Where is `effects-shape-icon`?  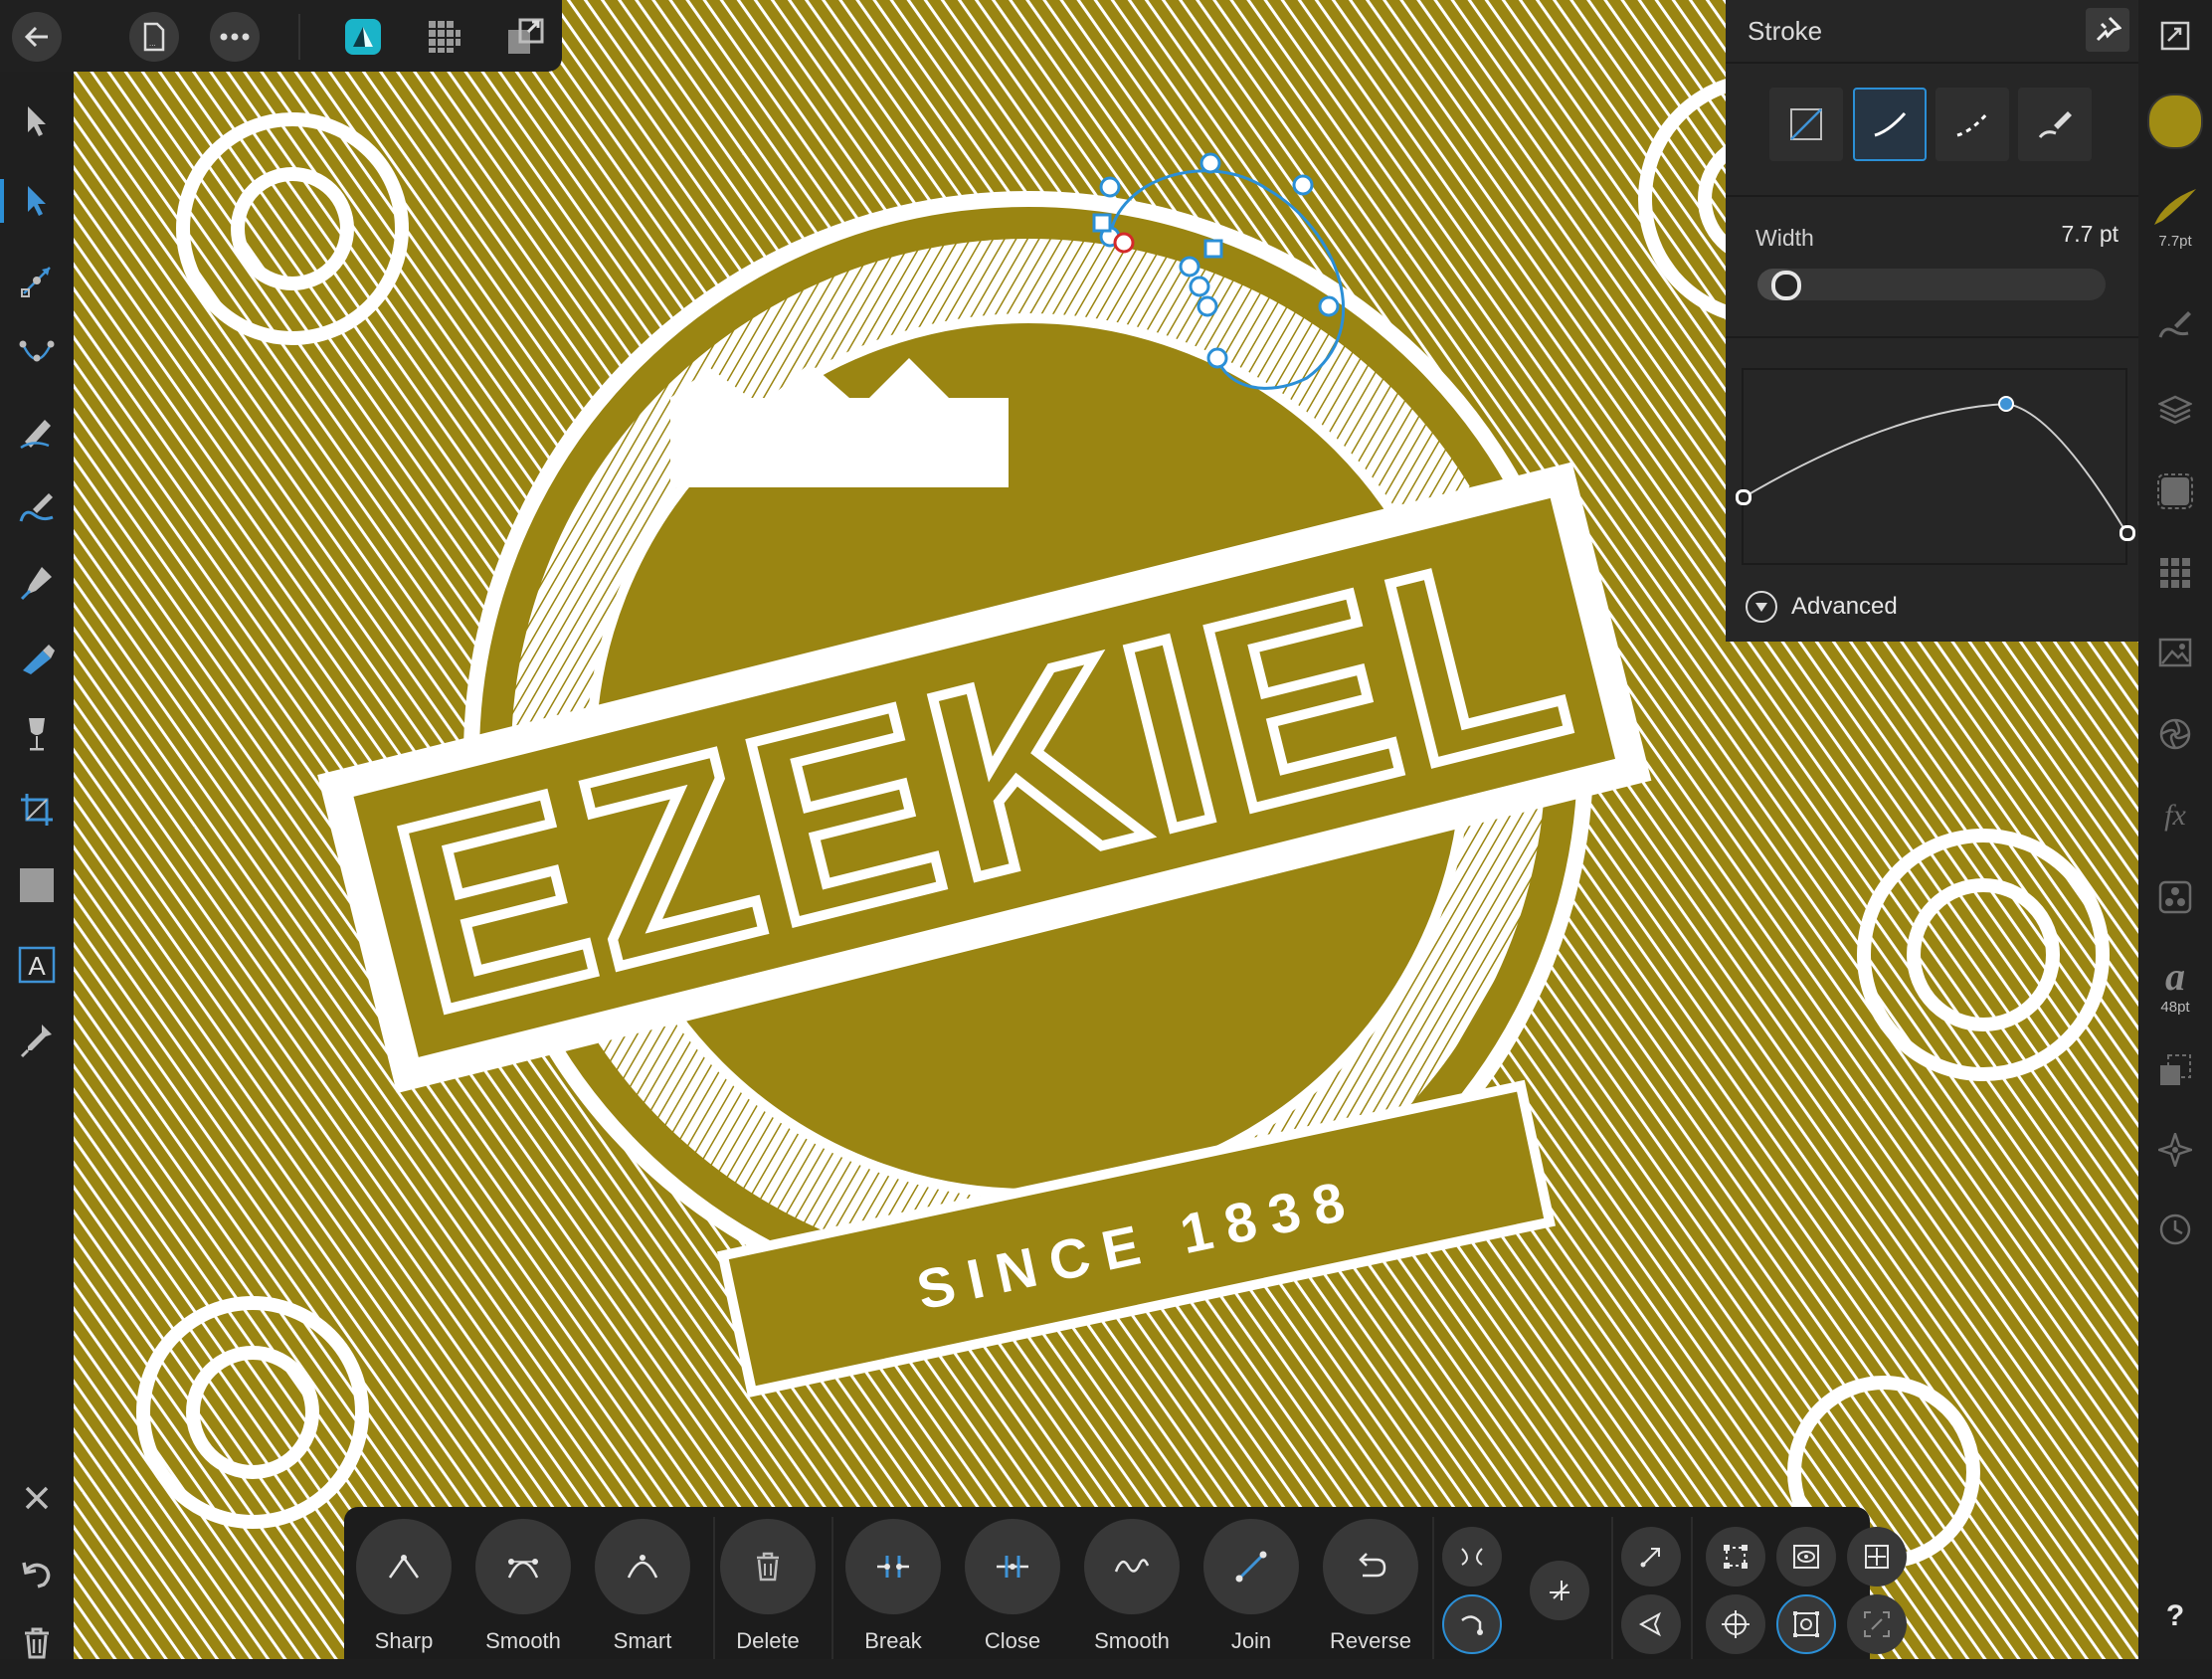
effects-shape-icon is located at coordinates (2175, 491).